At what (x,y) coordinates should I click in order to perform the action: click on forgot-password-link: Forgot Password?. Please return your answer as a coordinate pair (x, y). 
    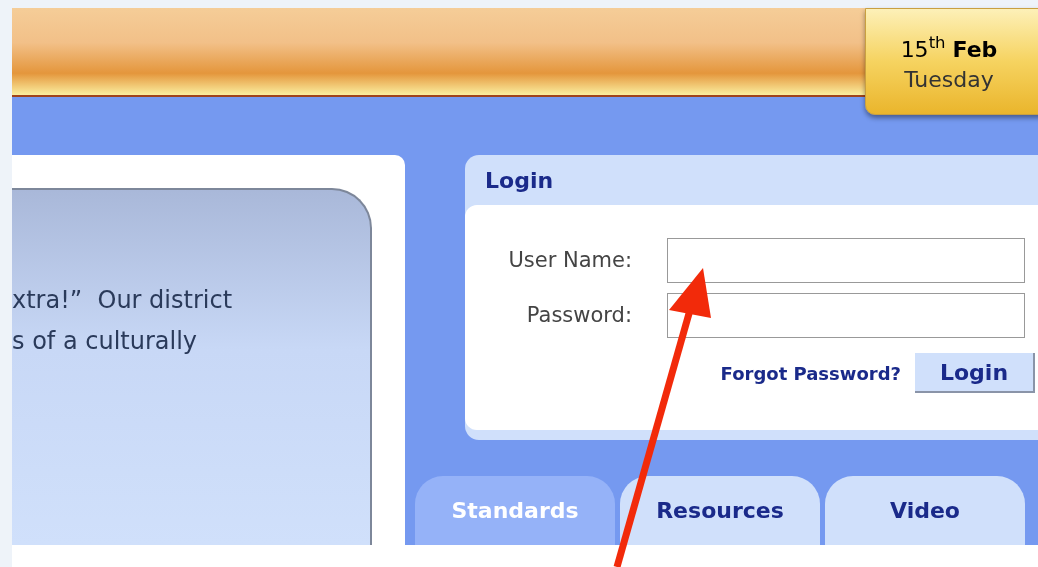
    Looking at the image, I should click on (810, 373).